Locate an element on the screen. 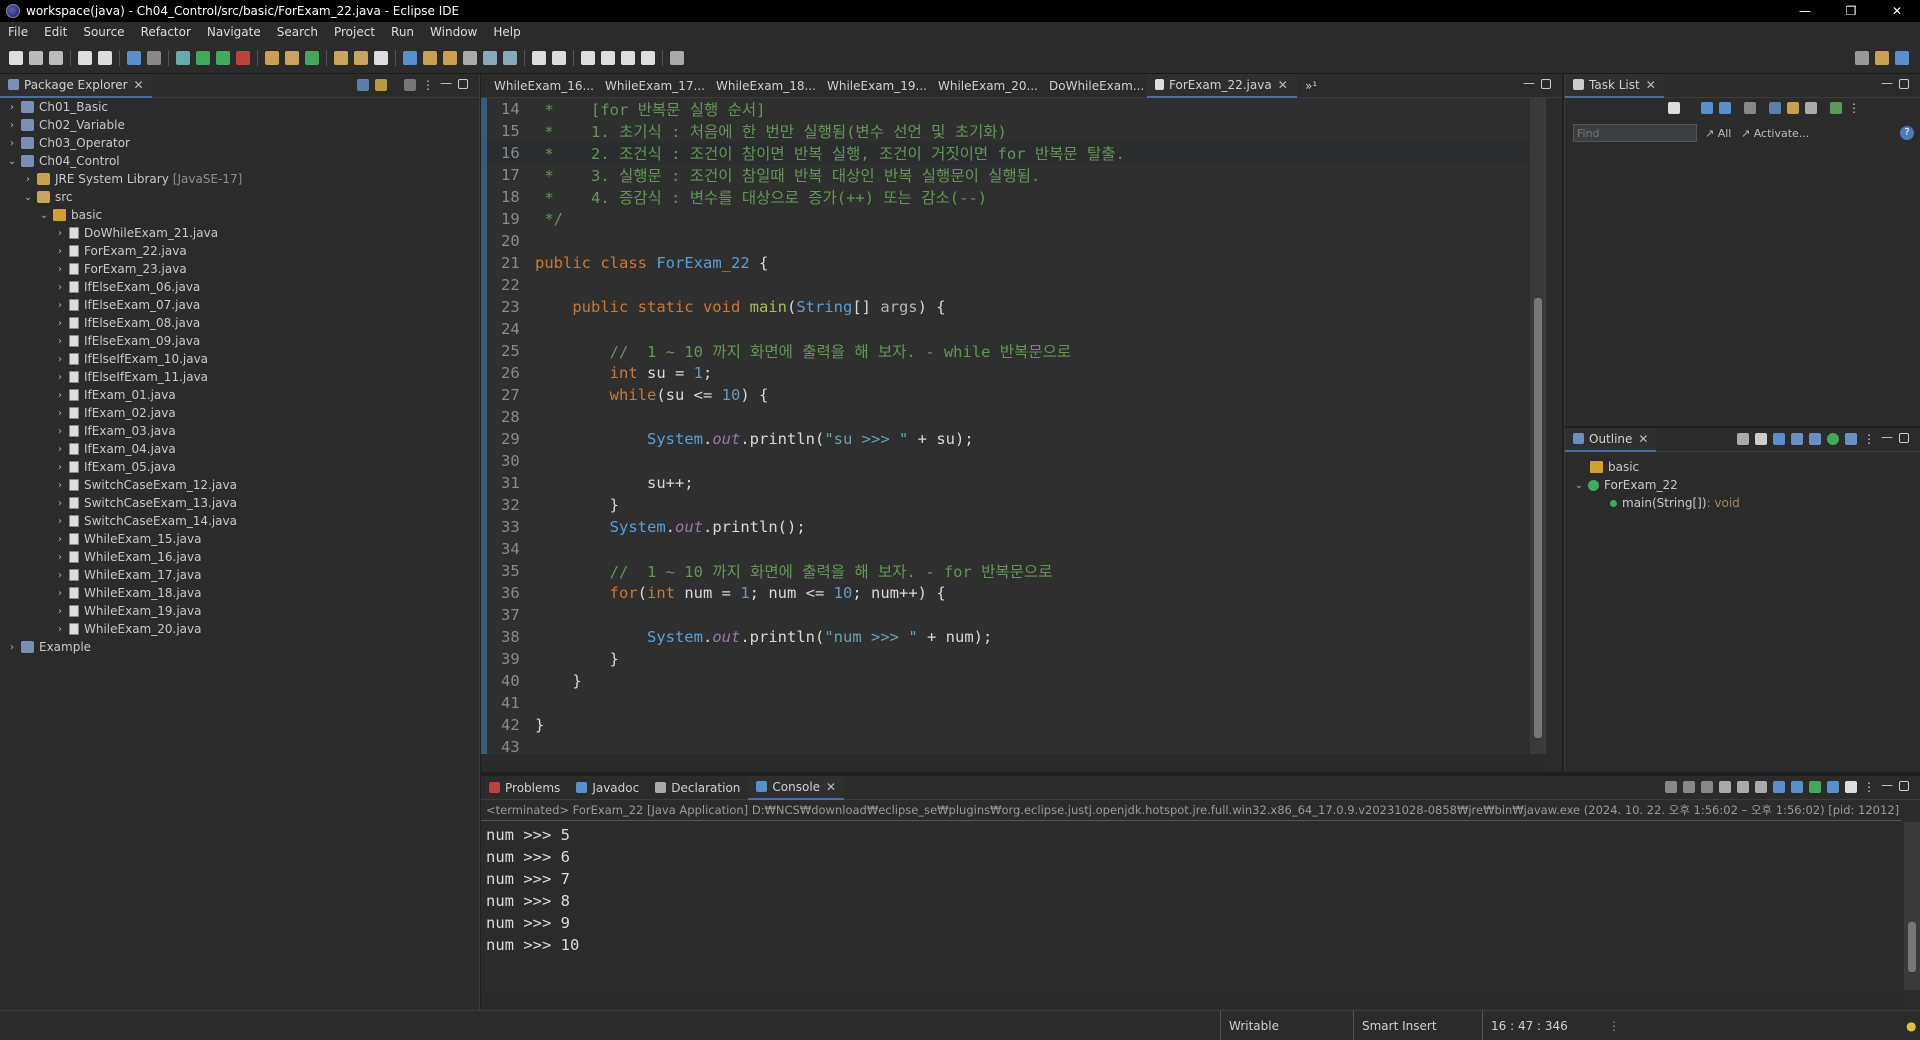  code-line: 32 } is located at coordinates (1013, 505).